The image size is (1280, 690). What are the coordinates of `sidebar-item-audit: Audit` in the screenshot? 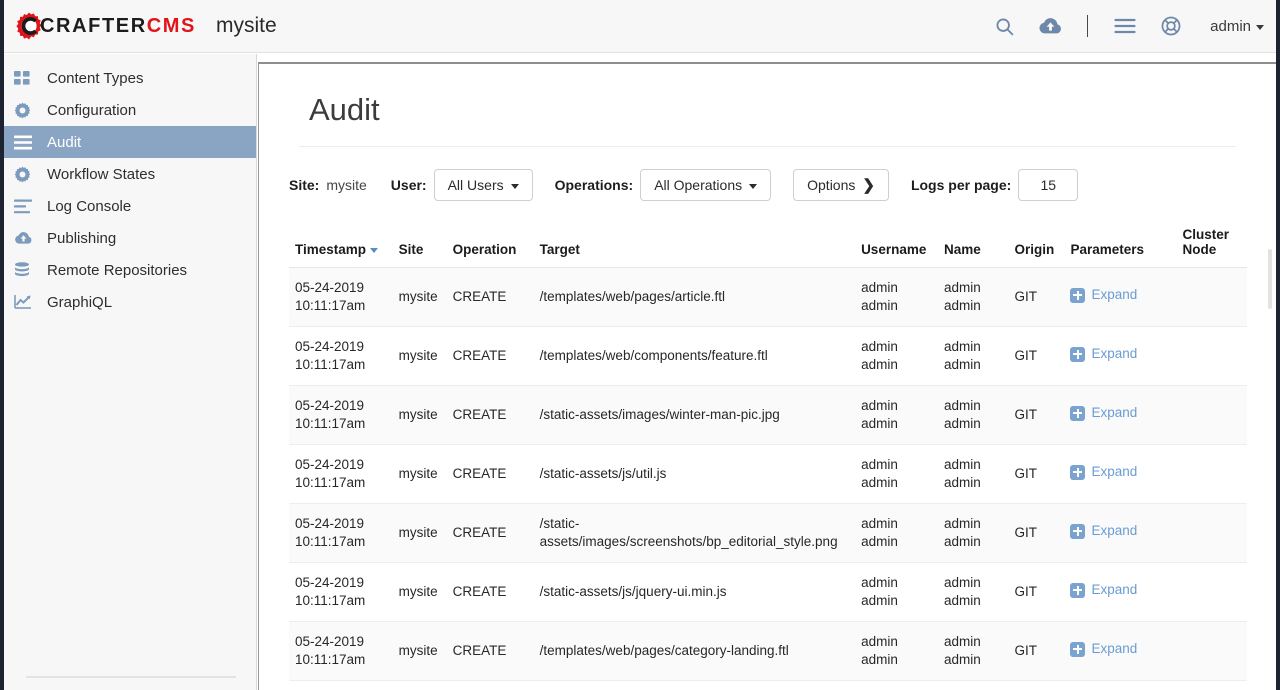 It's located at (130, 142).